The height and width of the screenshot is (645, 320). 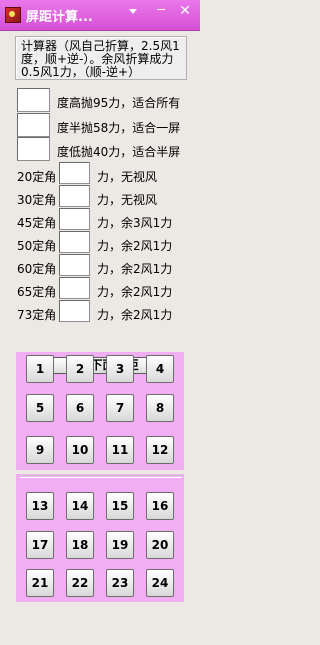 I want to click on degree-label-58: 度半抛58力，适合一屏, so click(x=119, y=128).